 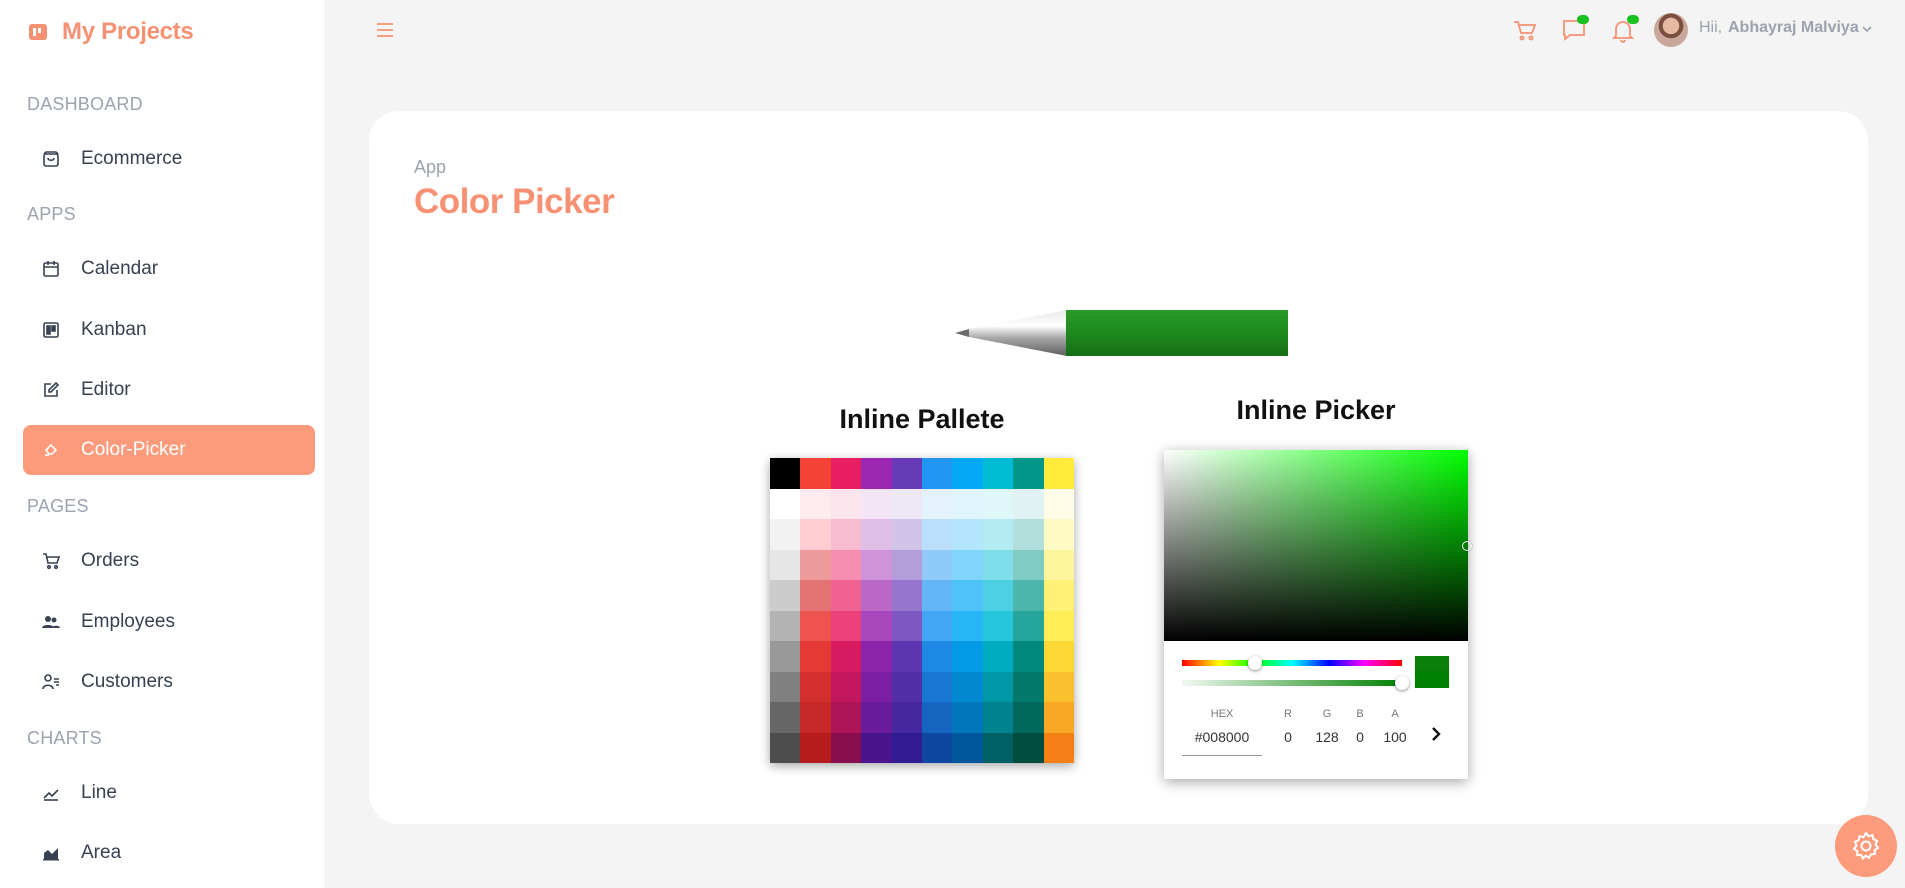 What do you see at coordinates (1402, 683) in the screenshot?
I see `alpha-slider-handle` at bounding box center [1402, 683].